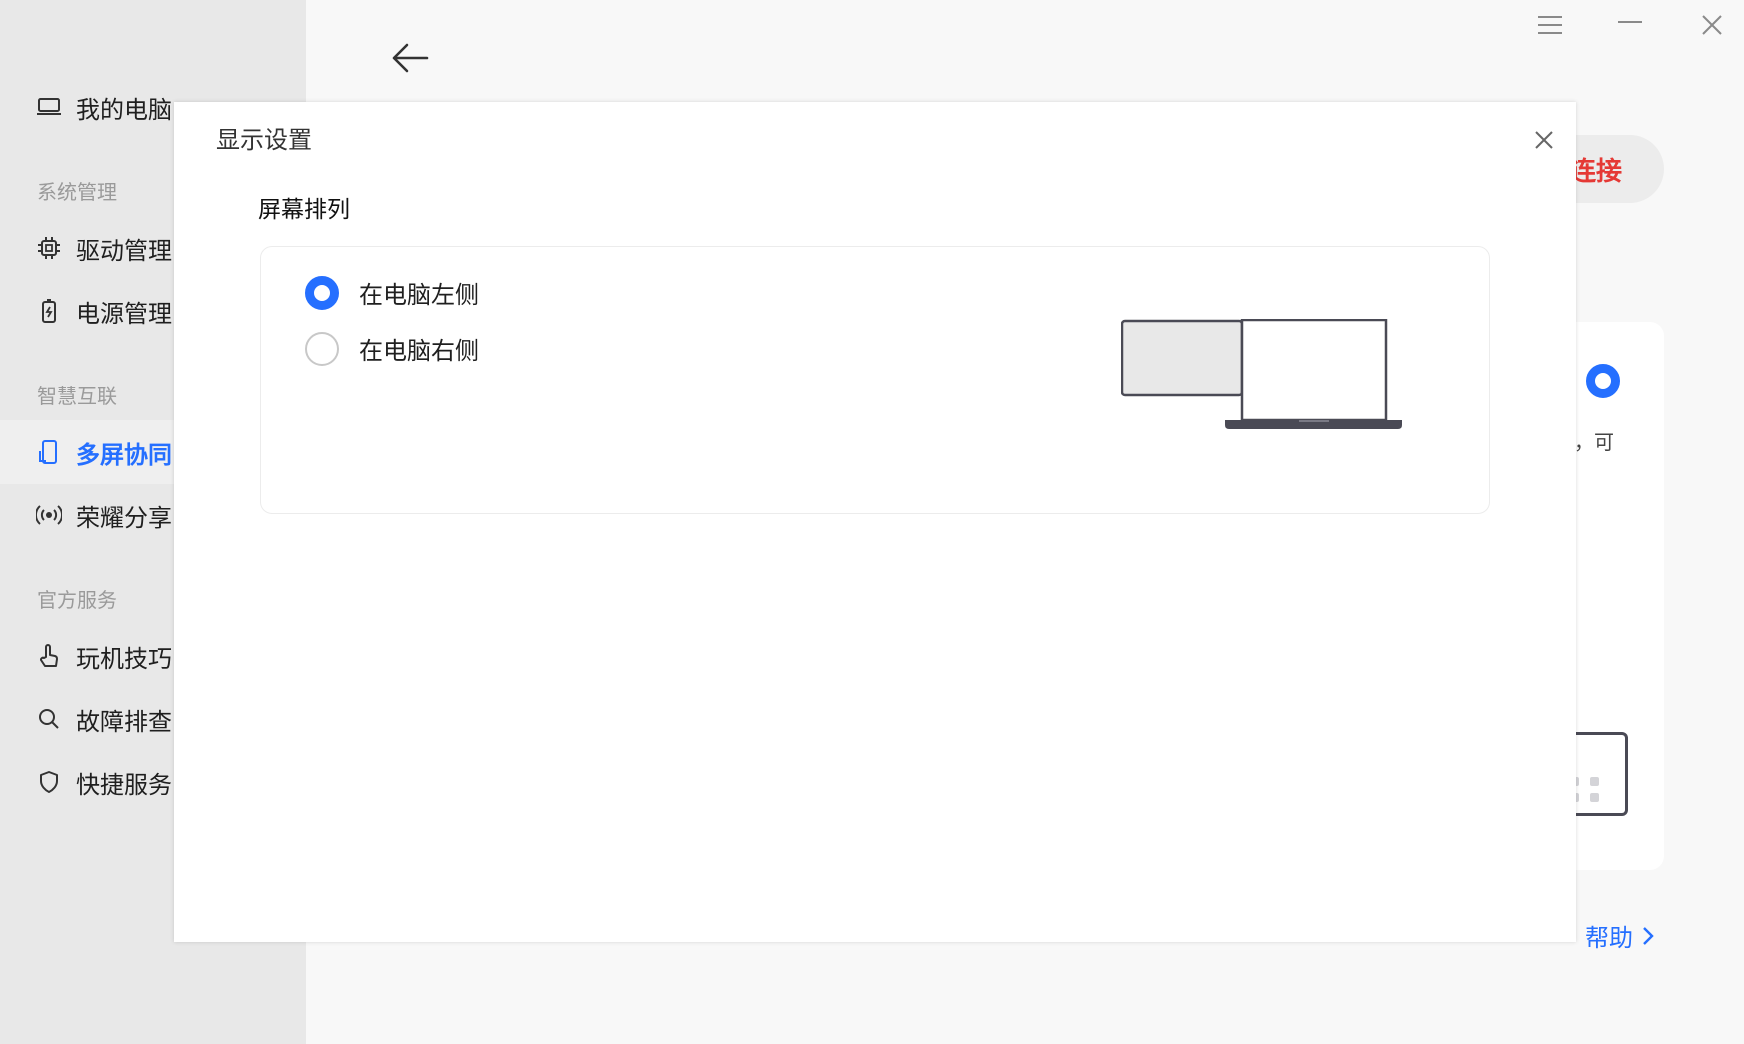 The image size is (1744, 1044). I want to click on dialog-close-button, so click(1544, 140).